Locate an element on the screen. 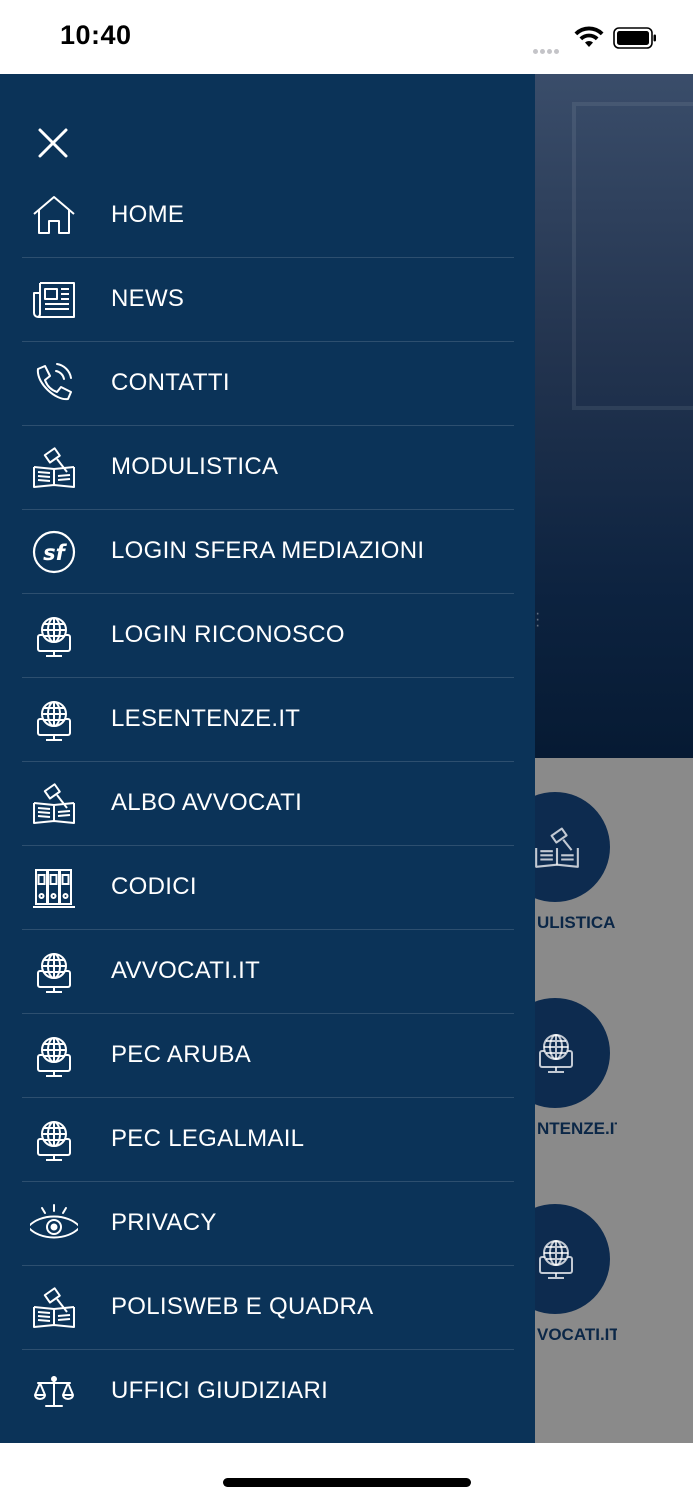 The height and width of the screenshot is (1500, 693). menu-item-label: POLISWEB E QUADRA is located at coordinates (242, 1306).